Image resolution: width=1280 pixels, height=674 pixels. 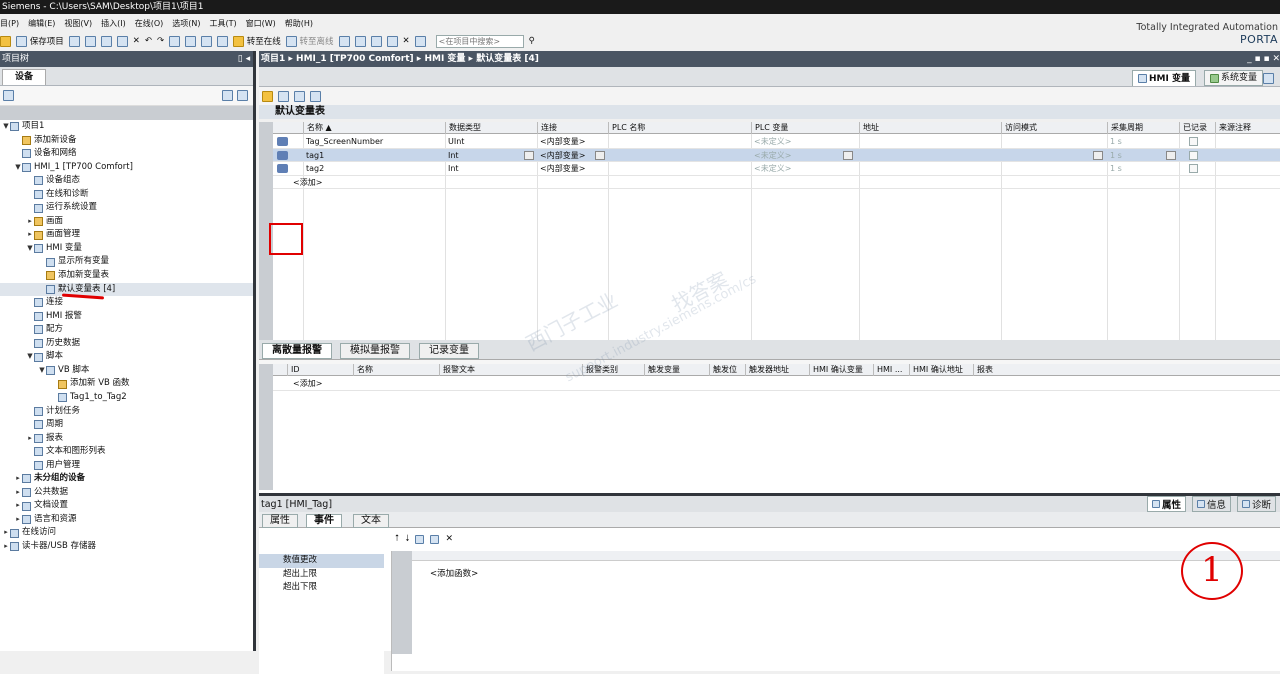 What do you see at coordinates (126, 479) in the screenshot?
I see `tree-item: ▸ 未分组的设备` at bounding box center [126, 479].